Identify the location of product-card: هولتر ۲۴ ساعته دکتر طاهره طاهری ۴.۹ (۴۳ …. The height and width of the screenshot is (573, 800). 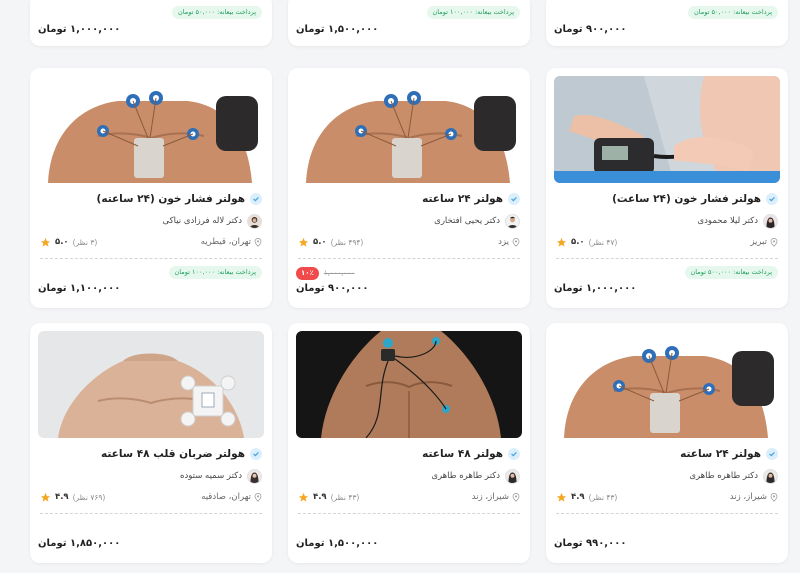
(667, 443).